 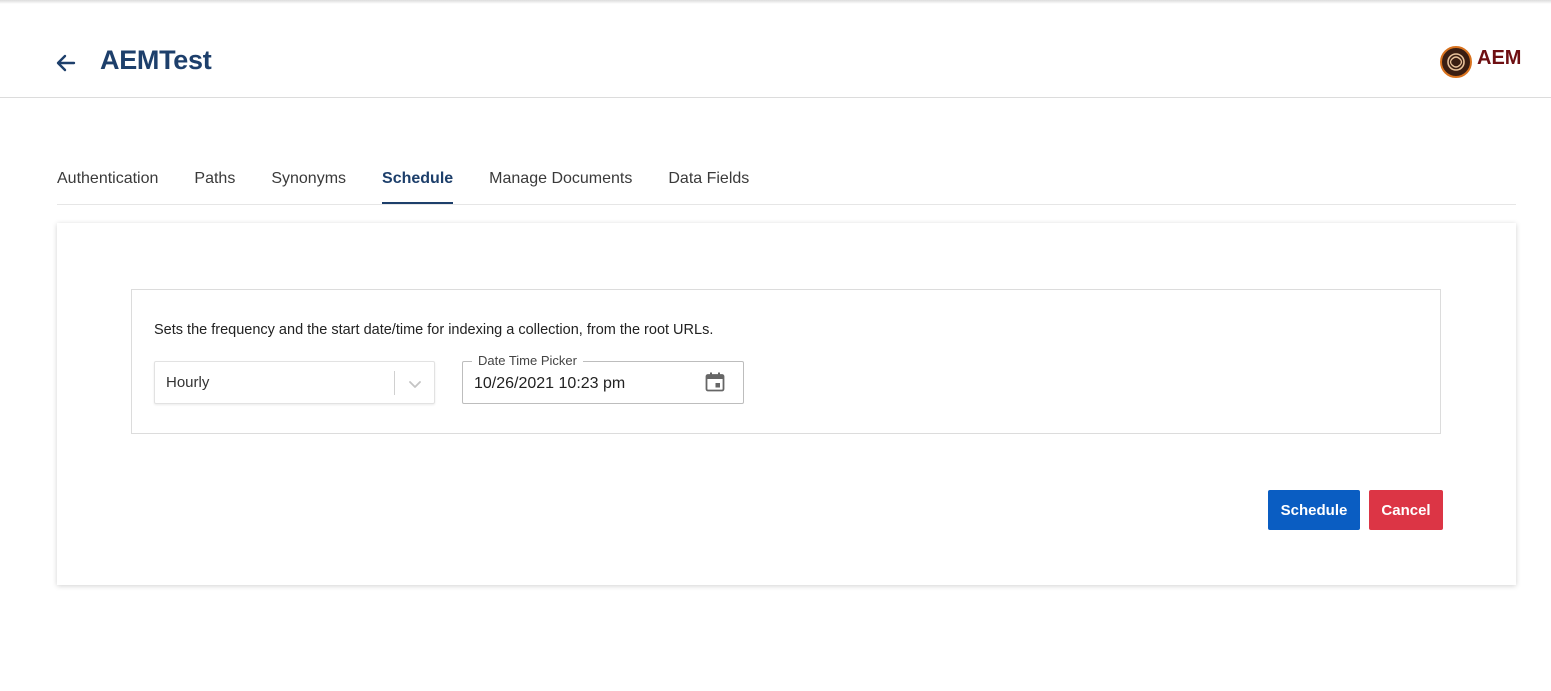 What do you see at coordinates (214, 182) in the screenshot?
I see `tab-paths: Paths` at bounding box center [214, 182].